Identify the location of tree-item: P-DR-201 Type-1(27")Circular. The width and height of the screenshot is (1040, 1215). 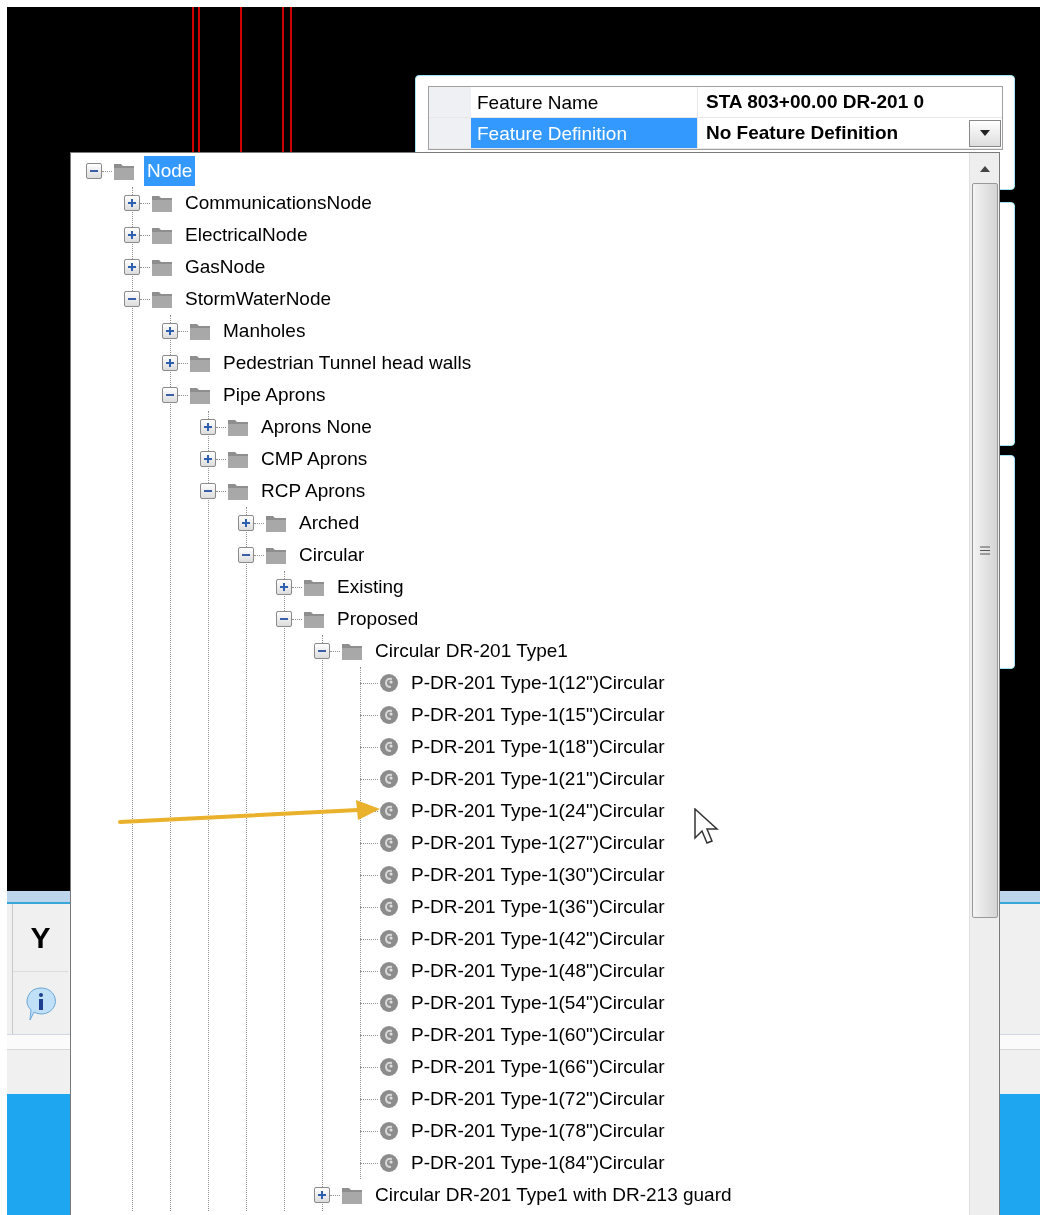
(538, 843).